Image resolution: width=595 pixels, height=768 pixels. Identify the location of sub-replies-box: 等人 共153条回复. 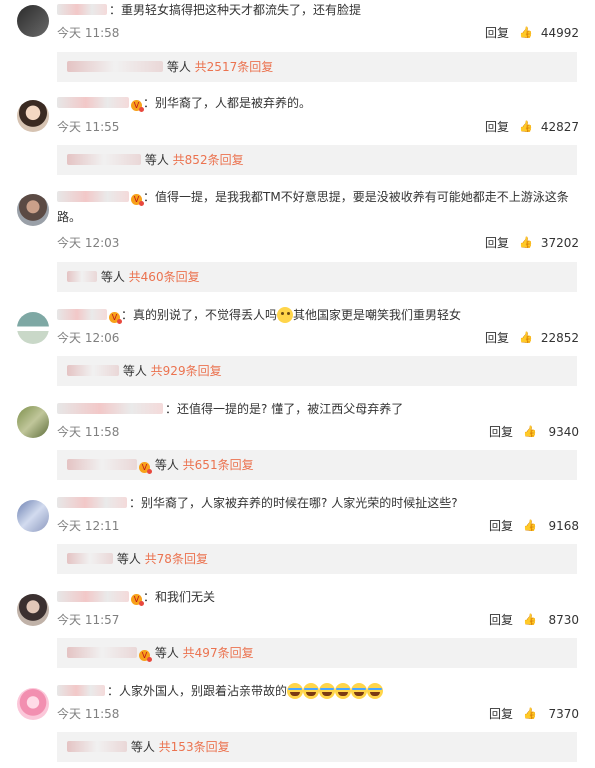
(317, 747).